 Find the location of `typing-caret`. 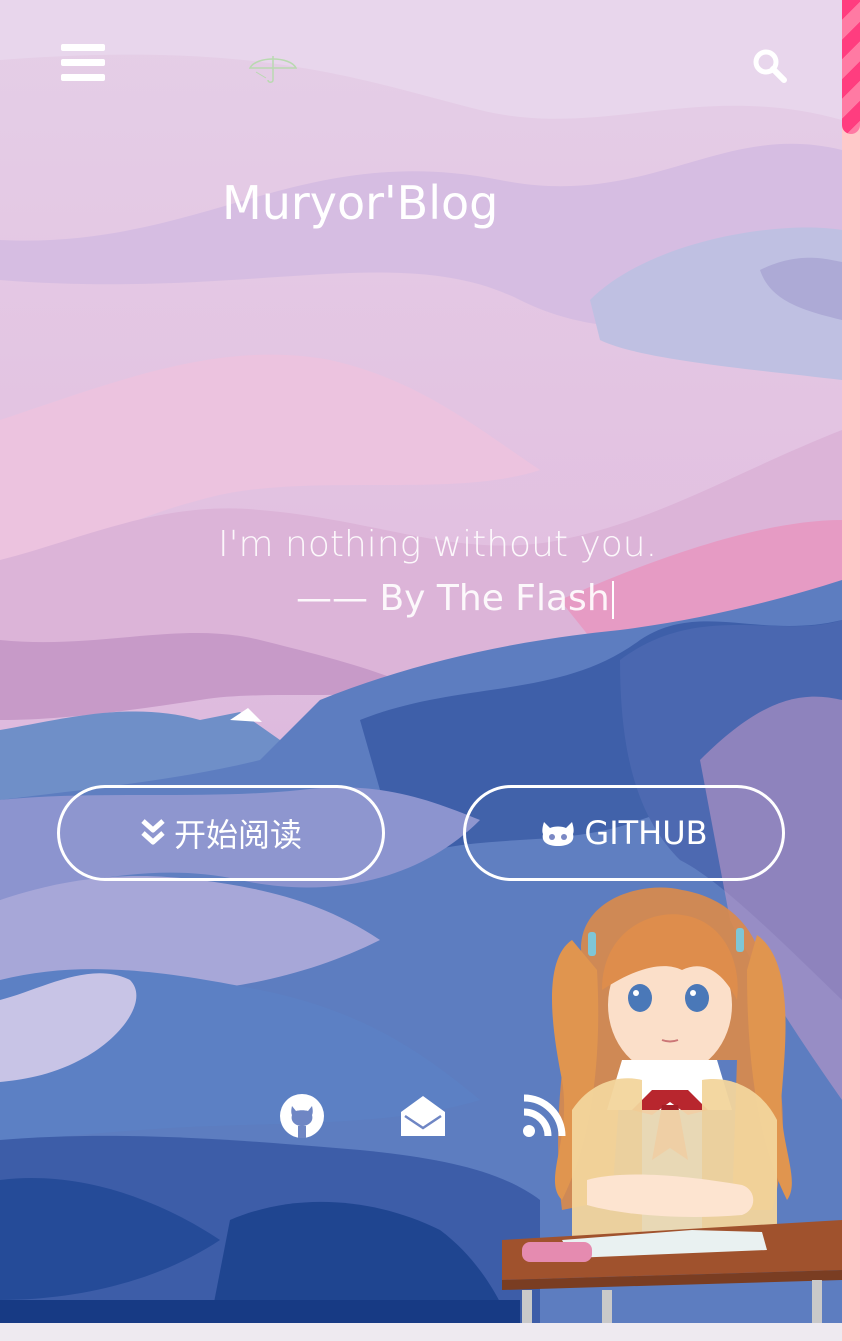

typing-caret is located at coordinates (612, 600).